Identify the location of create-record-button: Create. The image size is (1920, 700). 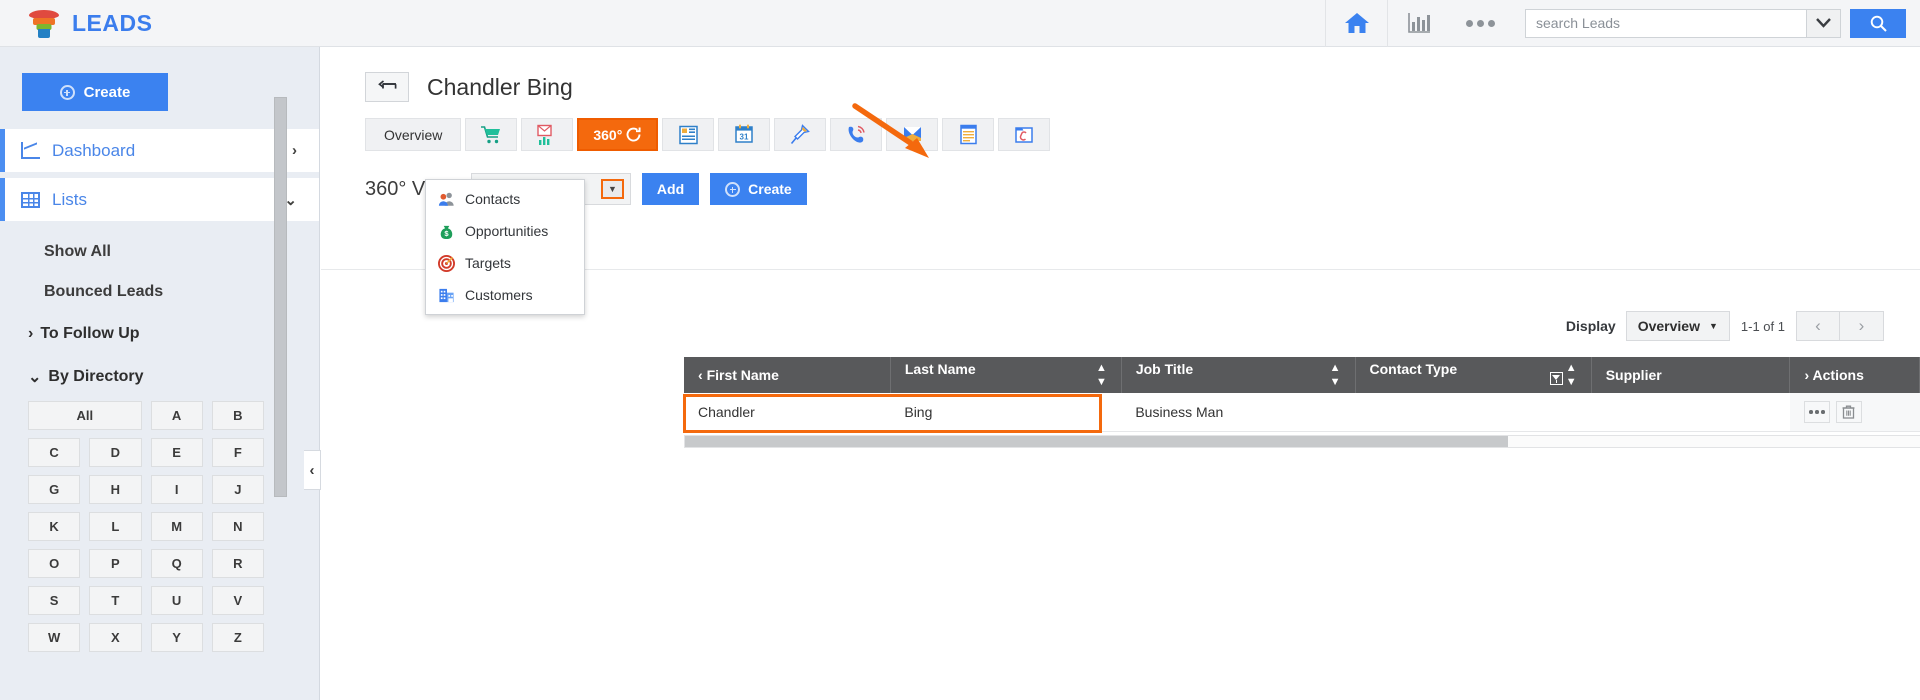
(758, 189).